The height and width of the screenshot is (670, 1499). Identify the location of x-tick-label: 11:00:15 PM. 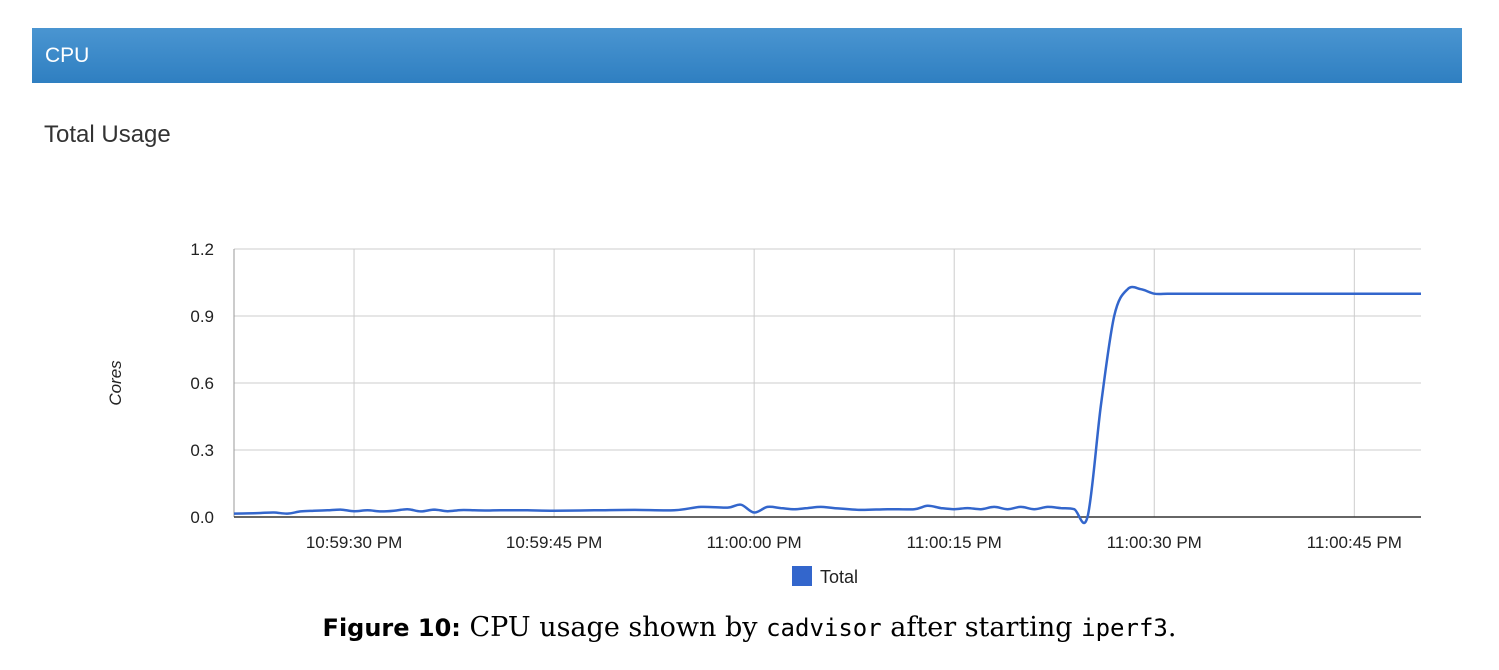
(954, 542).